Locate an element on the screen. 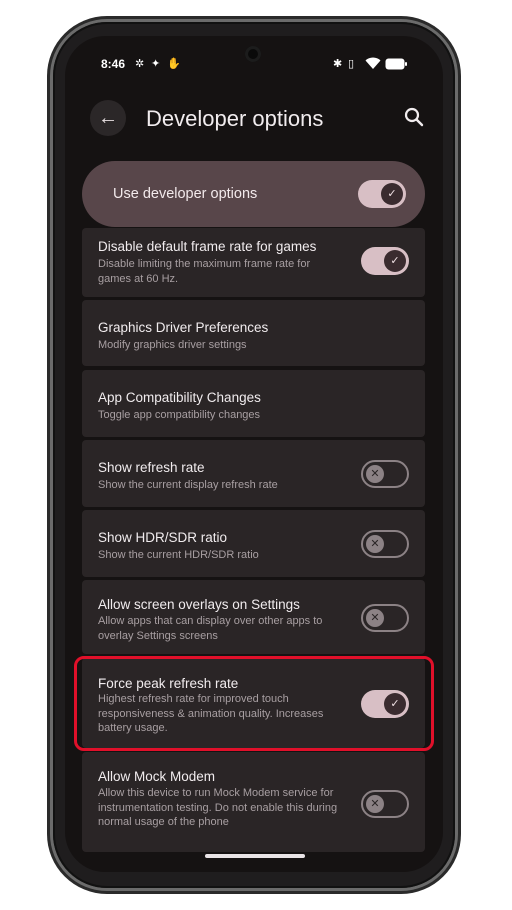 The image size is (512, 910). app-bar: ← Developer options is located at coordinates (254, 120).